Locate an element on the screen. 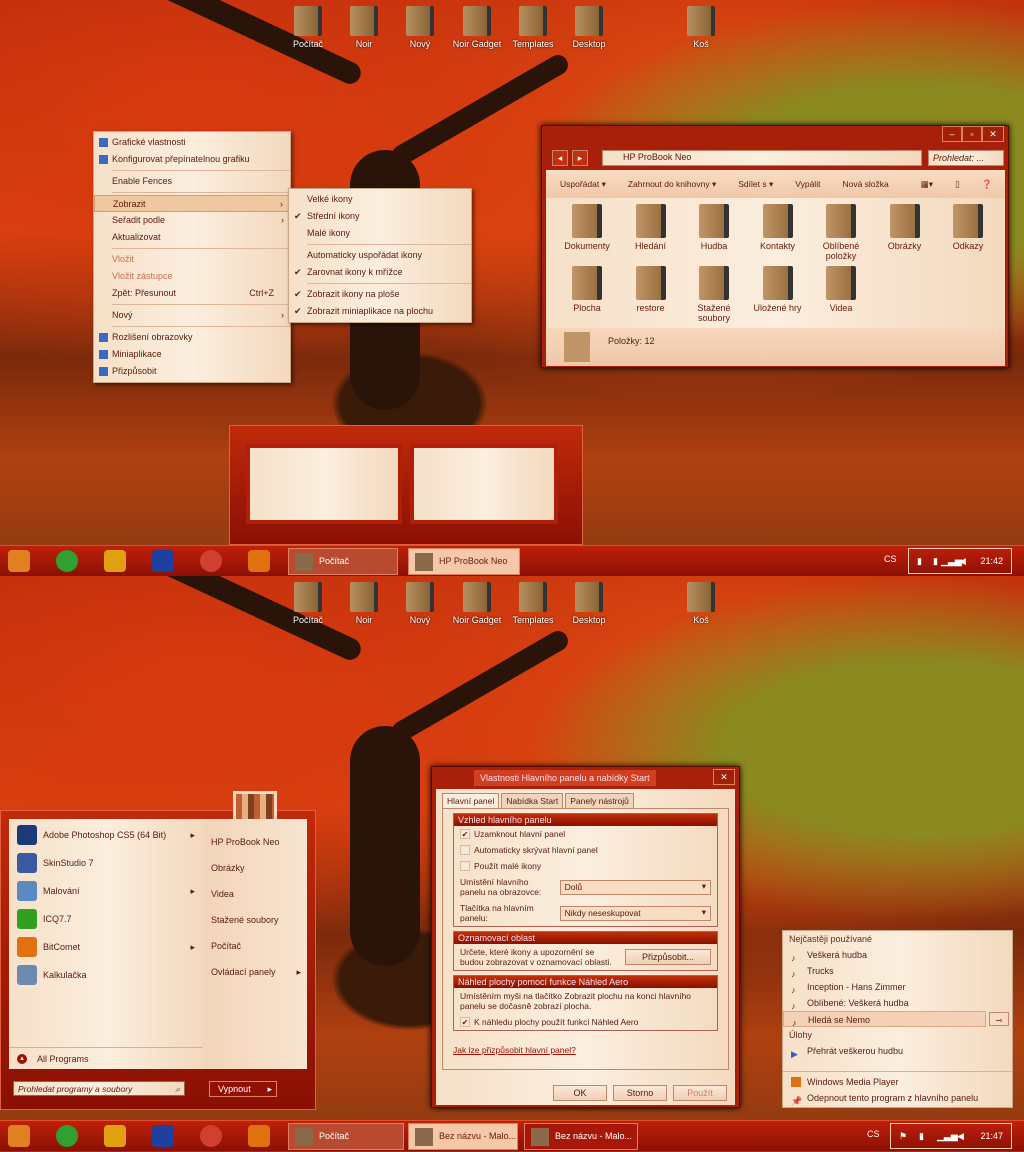  help-icon: ❓ is located at coordinates (987, 184).